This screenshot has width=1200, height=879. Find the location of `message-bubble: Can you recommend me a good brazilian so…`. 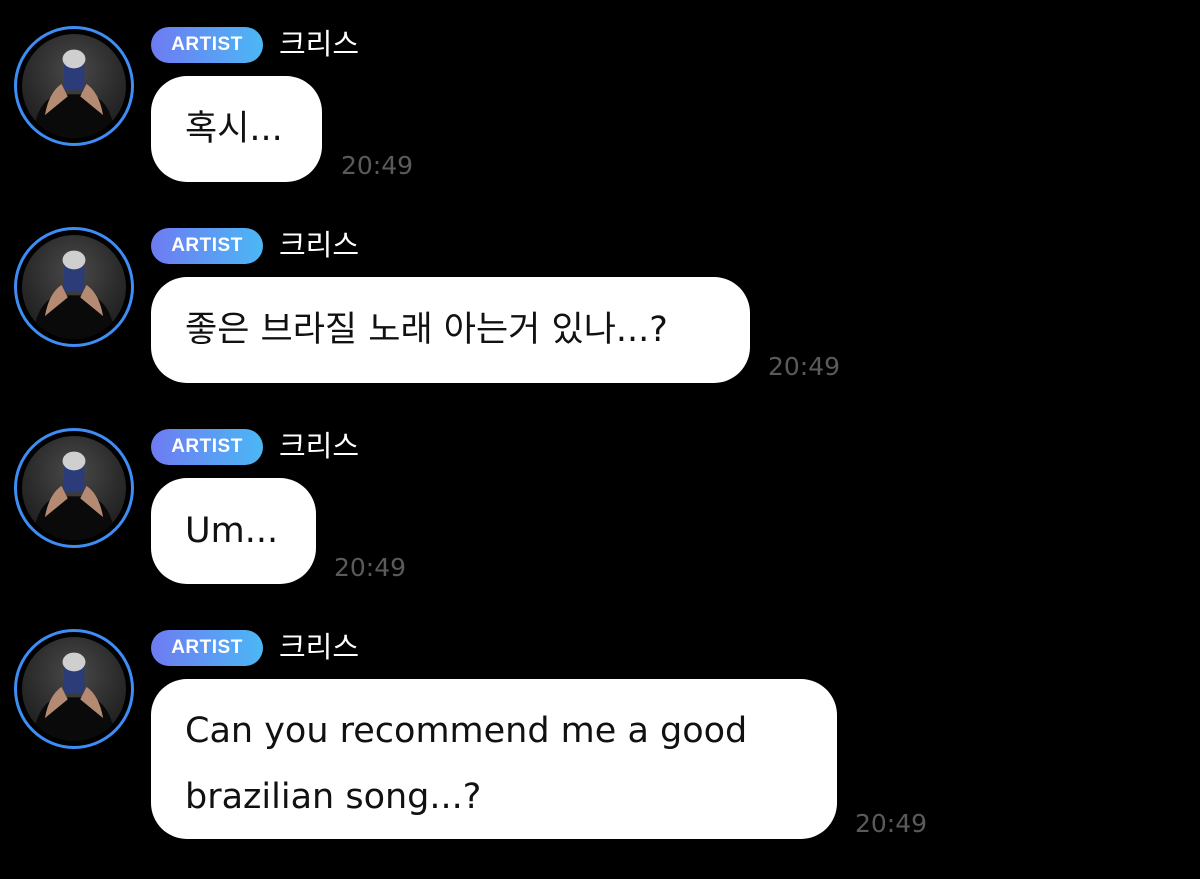

message-bubble: Can you recommend me a good brazilian so… is located at coordinates (494, 759).